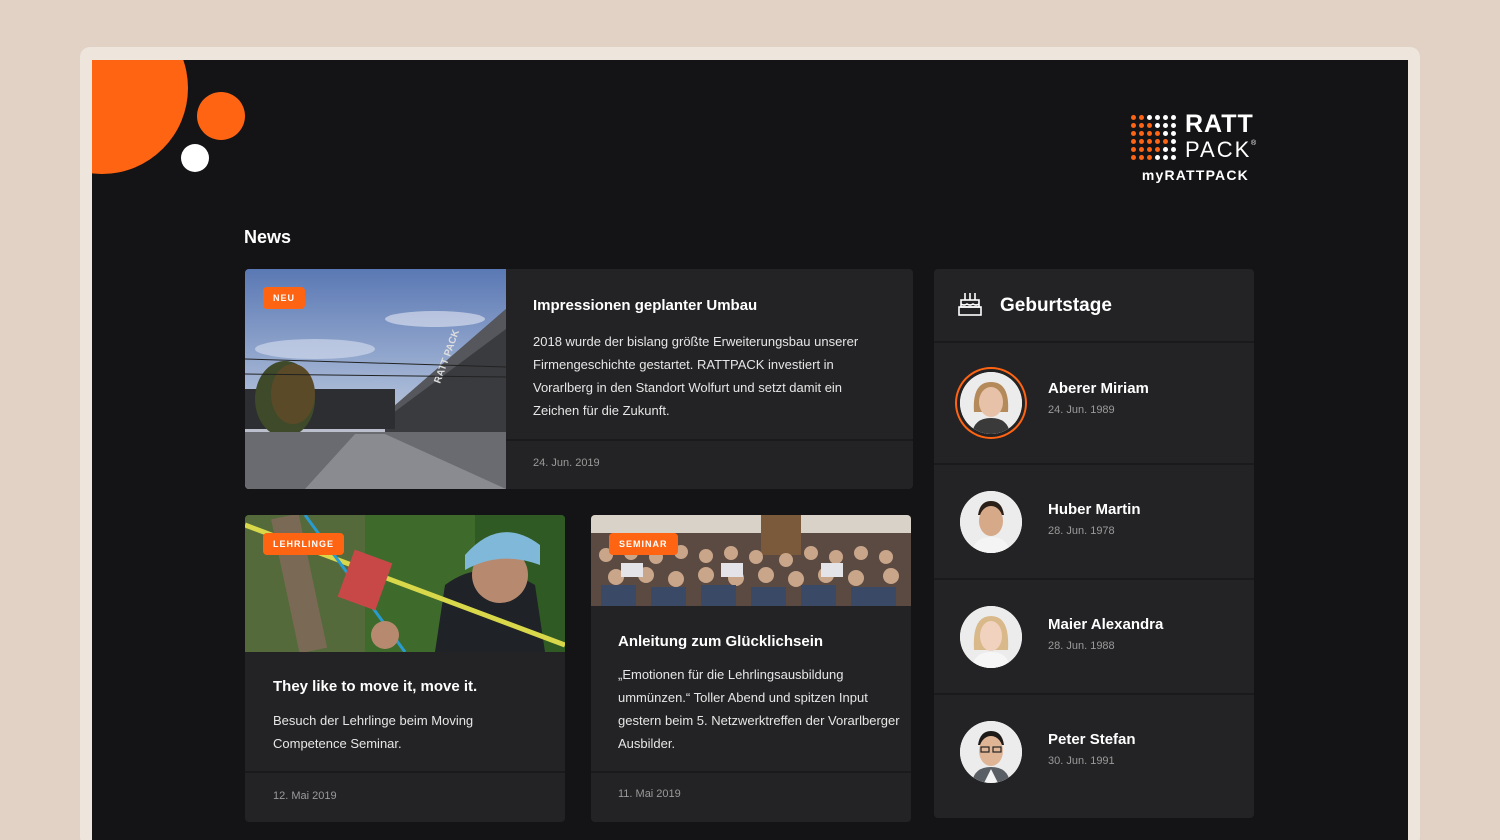  I want to click on birthdays-panel: Geburtstage Aberer Miriam 24. Jun. 1989, so click(1094, 543).